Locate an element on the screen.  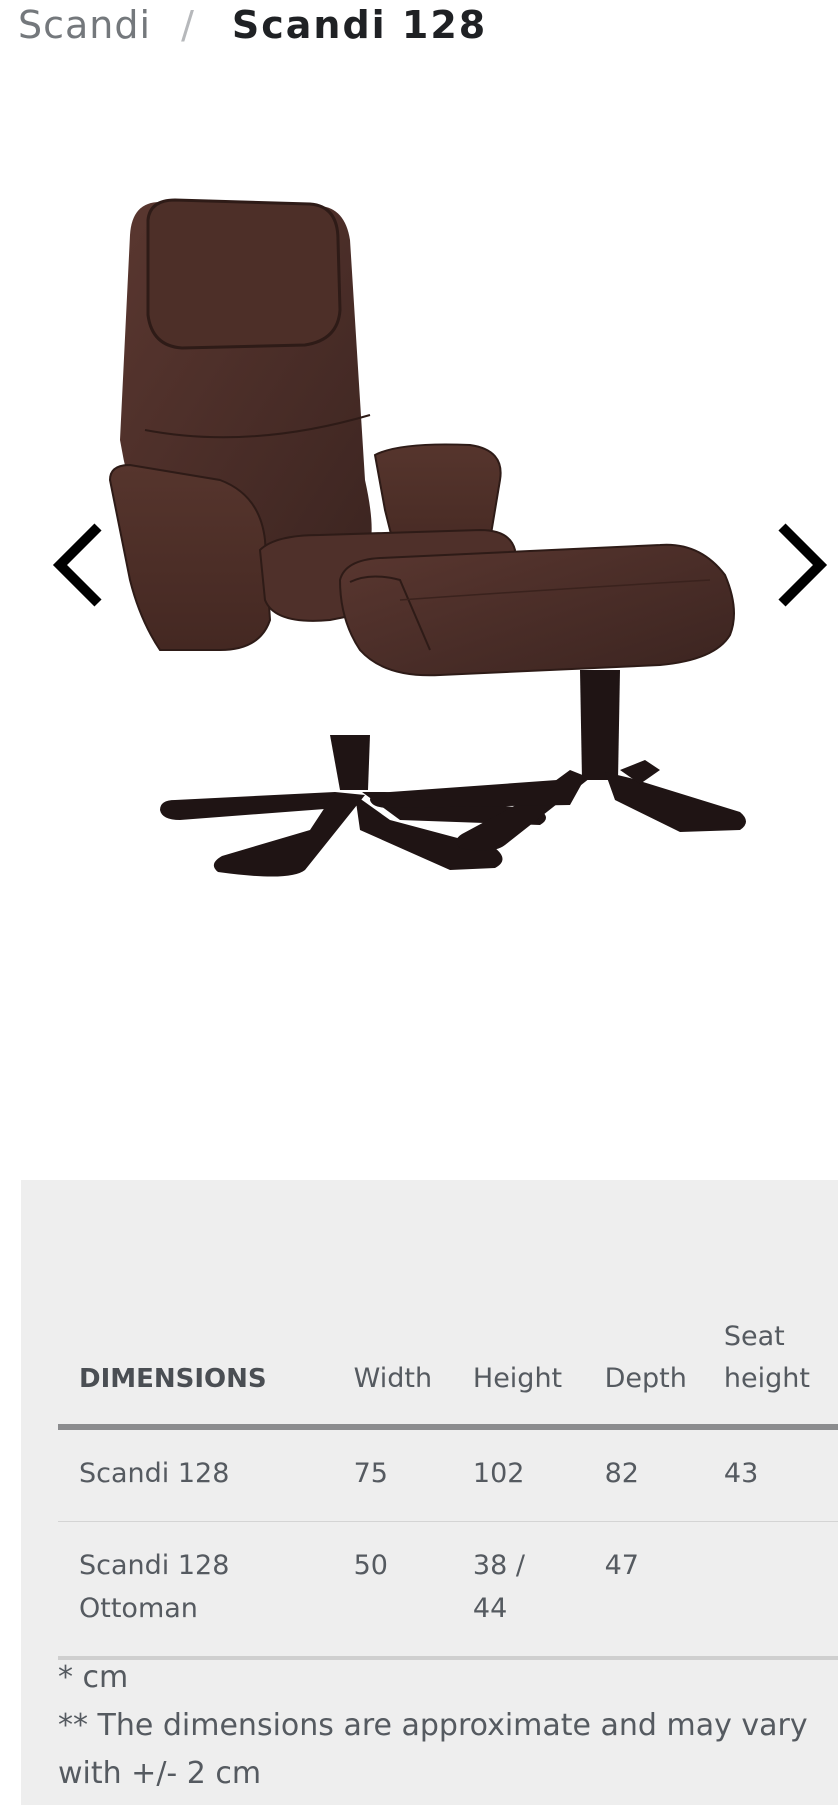
cell-model: Scandi 128 is located at coordinates (154, 1473).